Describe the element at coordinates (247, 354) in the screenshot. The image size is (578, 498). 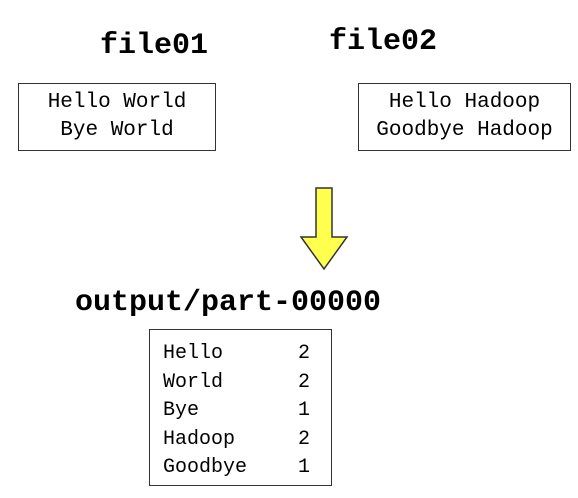
I see `output-row: Hello 2` at that location.